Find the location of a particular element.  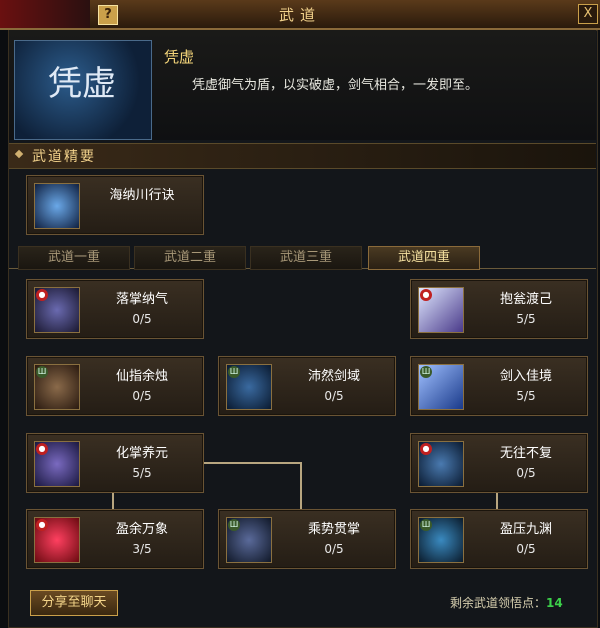

skill-name: 抱瓮渡己 is located at coordinates (525, 299).